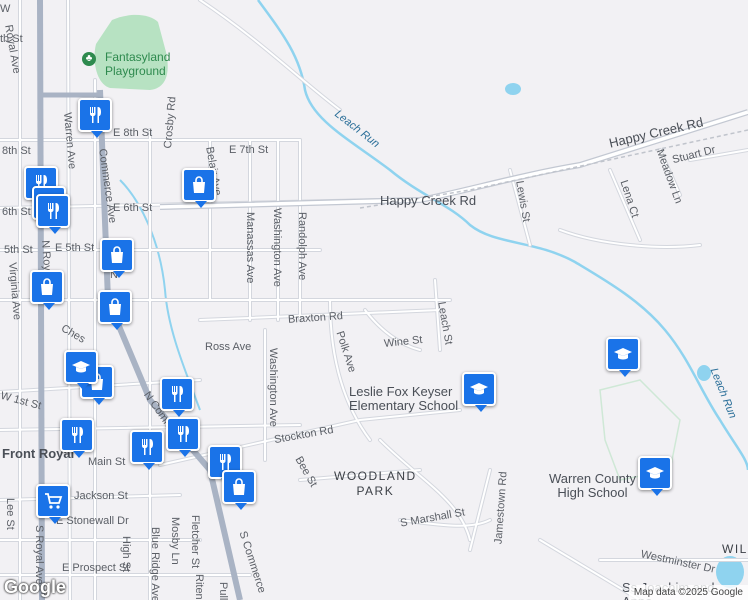  What do you see at coordinates (35, 587) in the screenshot?
I see `google-logo: Google` at bounding box center [35, 587].